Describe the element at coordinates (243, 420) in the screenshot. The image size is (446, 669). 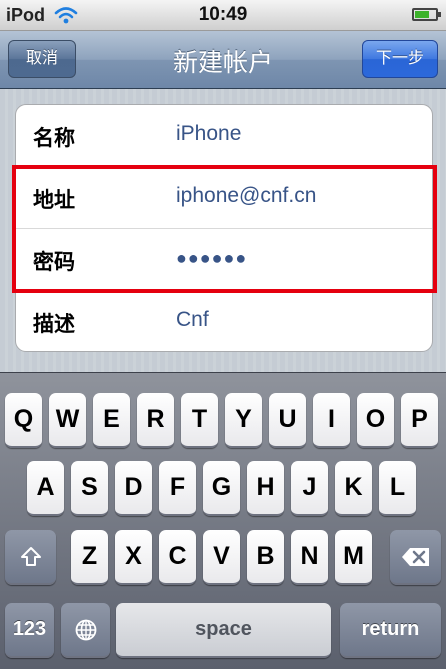
I see `key-y: Y` at that location.